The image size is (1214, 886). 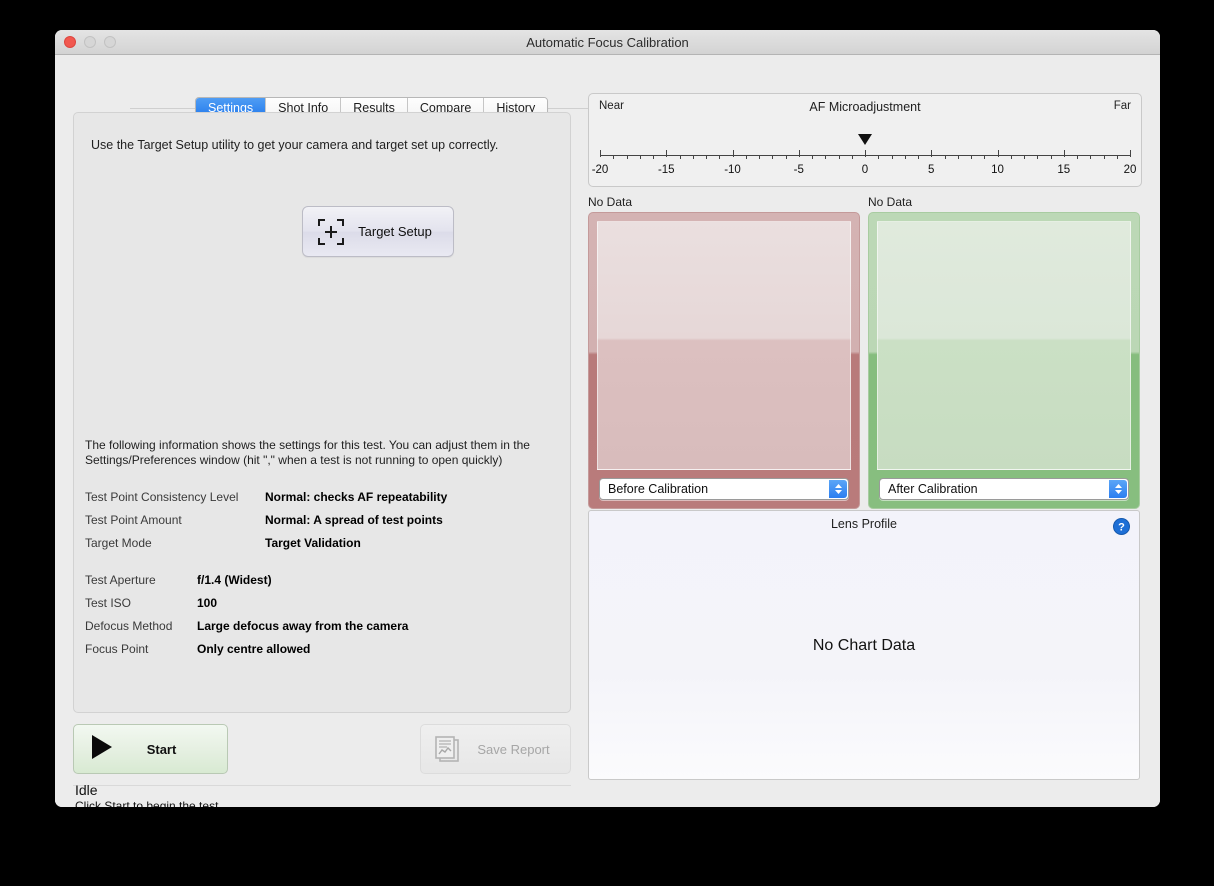 What do you see at coordinates (513, 749) in the screenshot?
I see `save-report-label: Save Report` at bounding box center [513, 749].